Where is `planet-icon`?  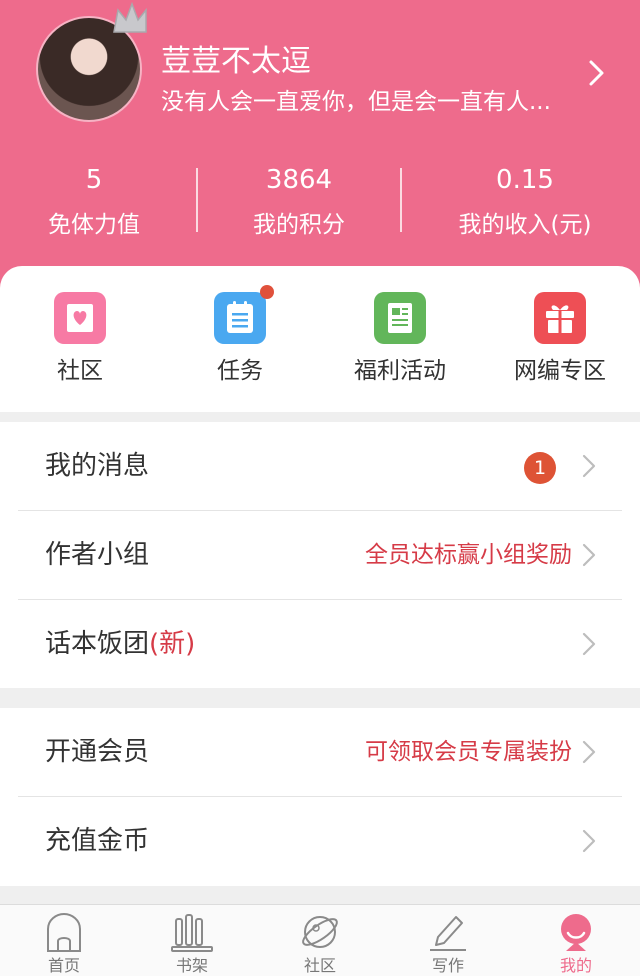 planet-icon is located at coordinates (320, 932).